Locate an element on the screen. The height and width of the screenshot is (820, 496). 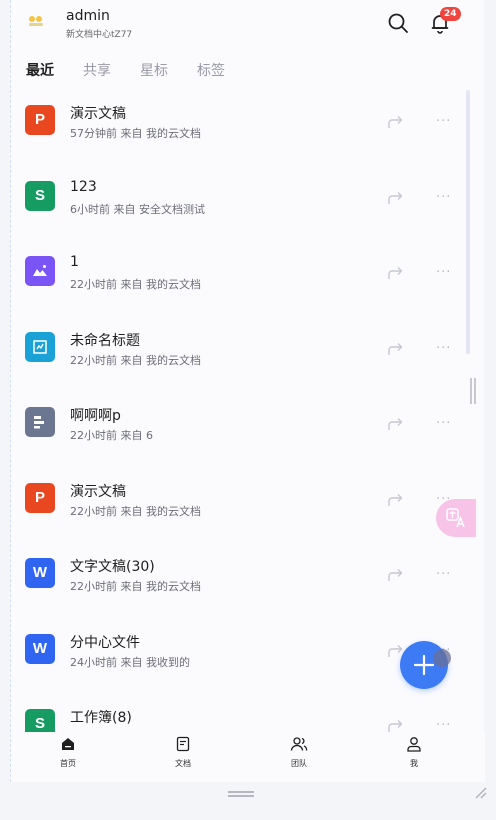
form-icon is located at coordinates (40, 347).